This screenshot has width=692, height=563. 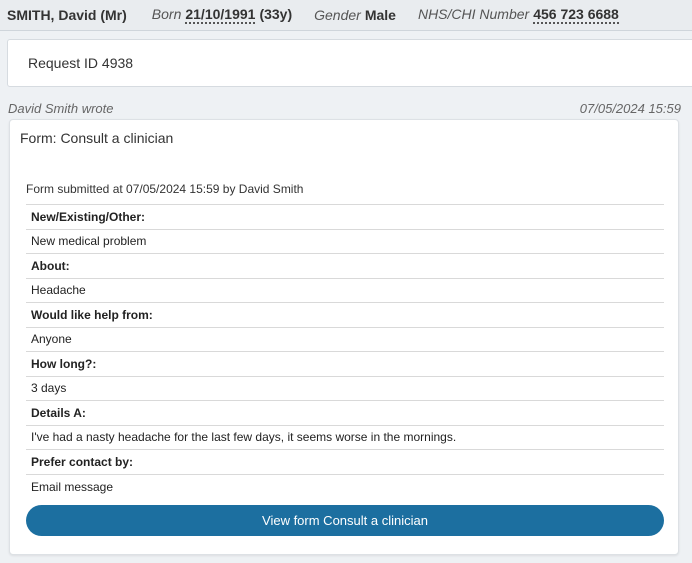 What do you see at coordinates (81, 63) in the screenshot?
I see `request-id: Request ID 4938` at bounding box center [81, 63].